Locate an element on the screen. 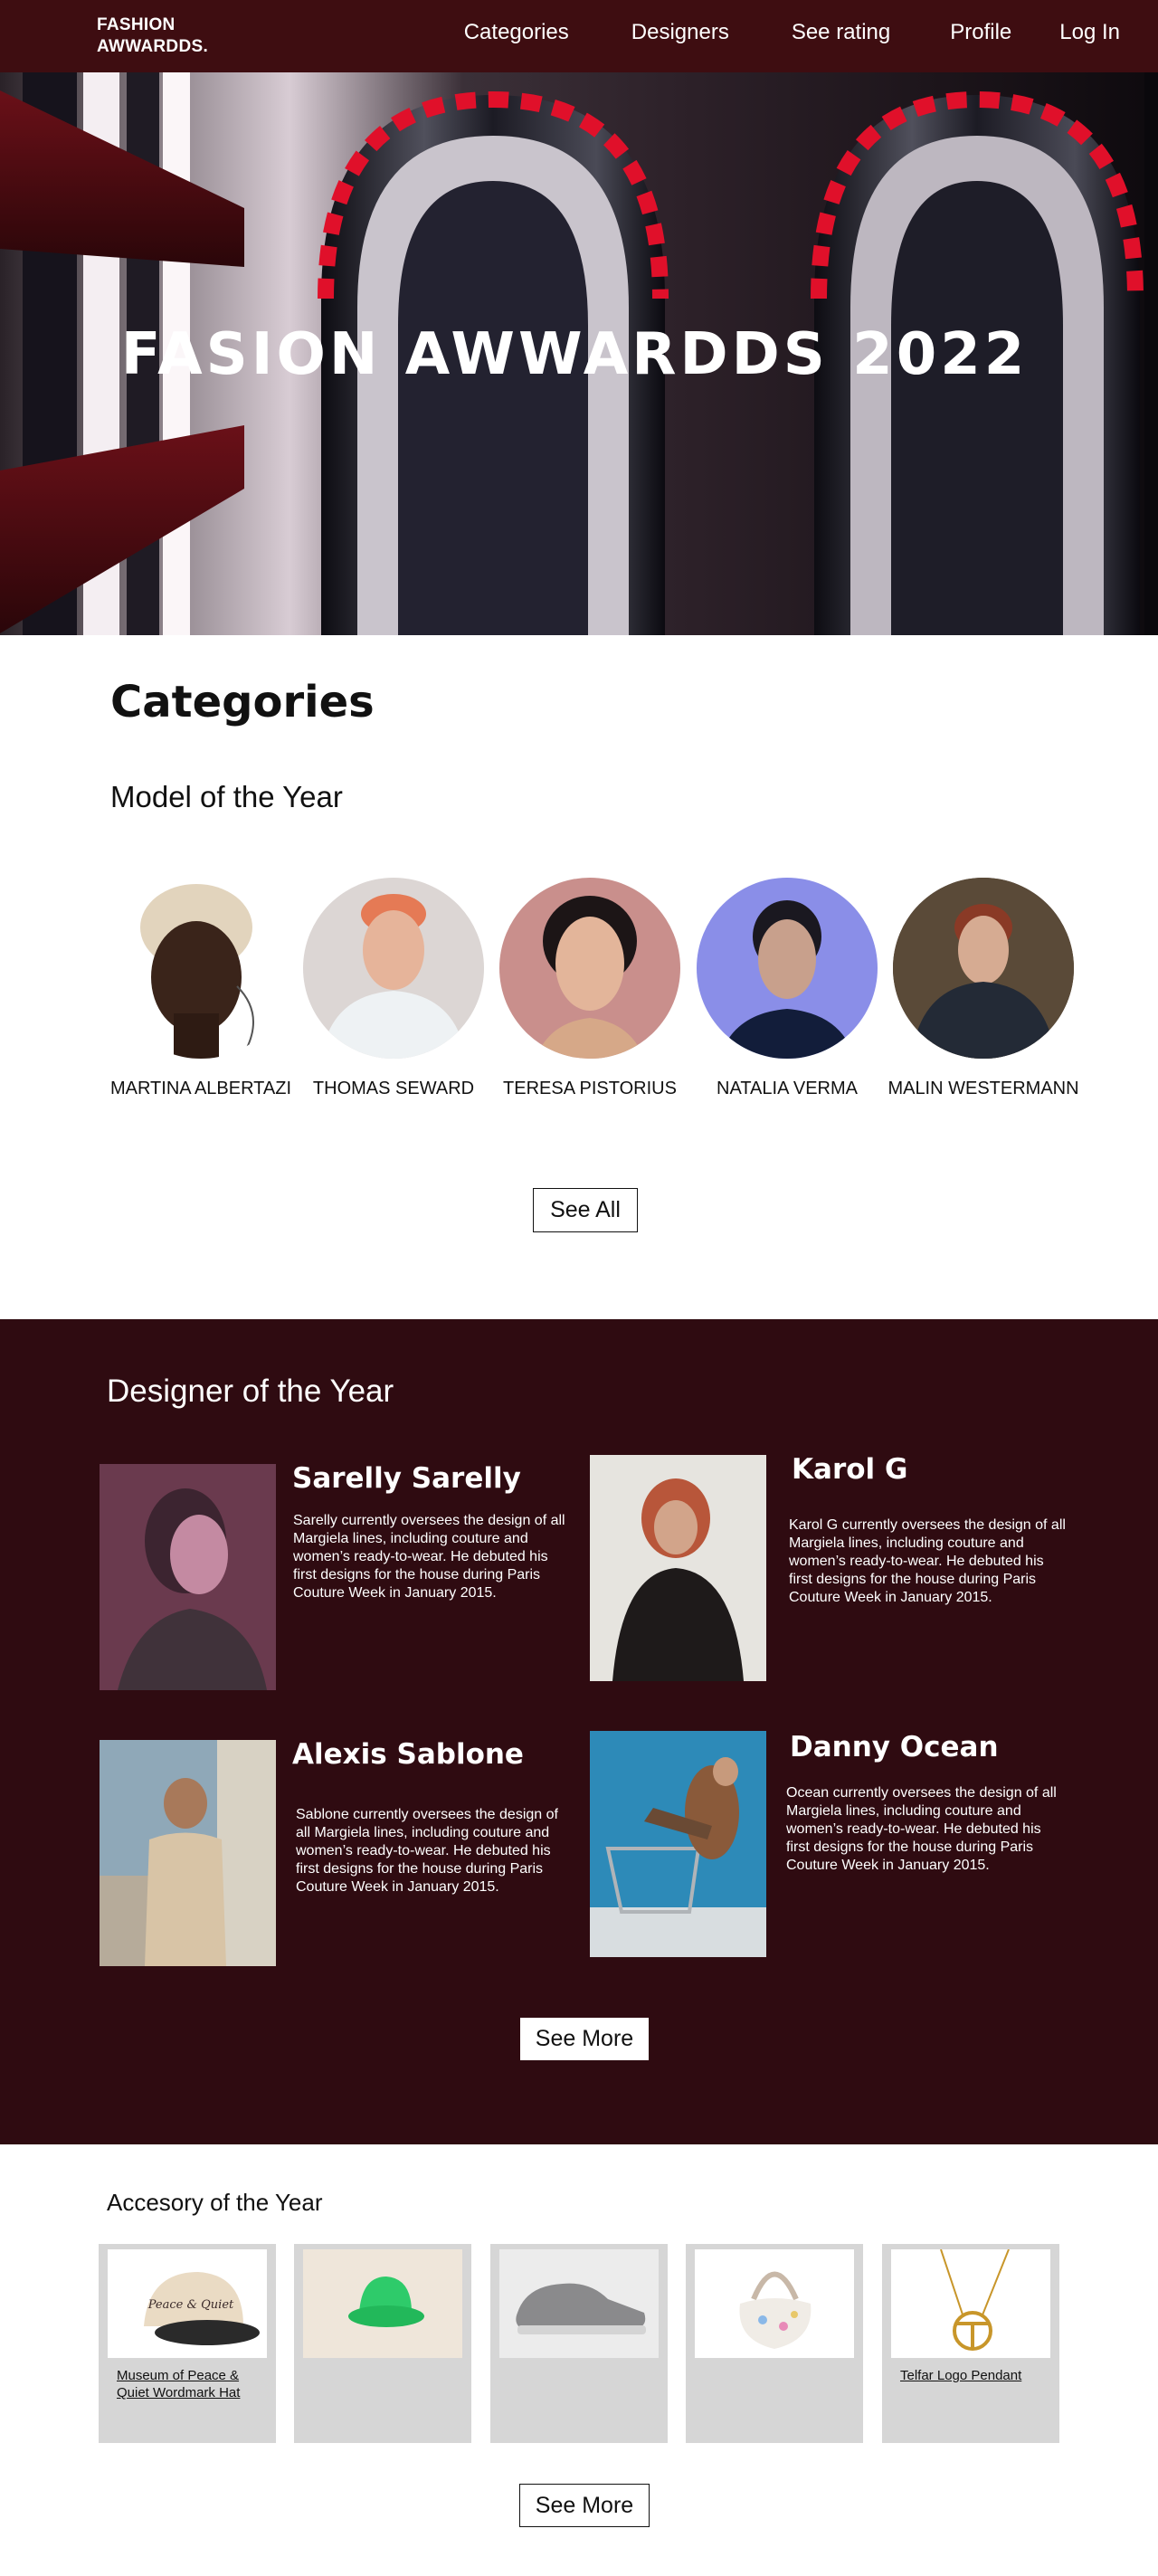  nav-link-categories: Categories is located at coordinates (516, 32).